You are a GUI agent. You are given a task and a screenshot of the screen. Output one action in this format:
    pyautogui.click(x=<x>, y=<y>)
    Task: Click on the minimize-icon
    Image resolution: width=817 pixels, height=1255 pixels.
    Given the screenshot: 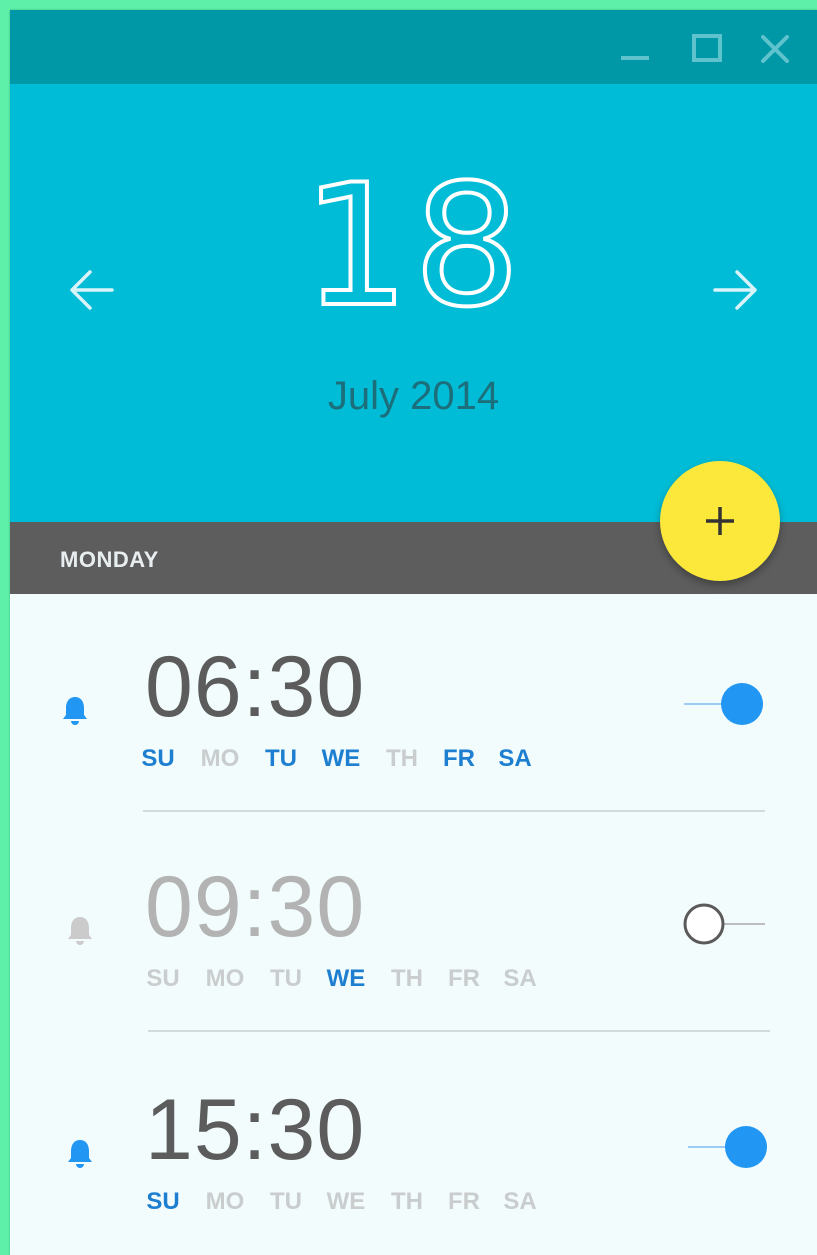 What is the action you would take?
    pyautogui.click(x=635, y=49)
    